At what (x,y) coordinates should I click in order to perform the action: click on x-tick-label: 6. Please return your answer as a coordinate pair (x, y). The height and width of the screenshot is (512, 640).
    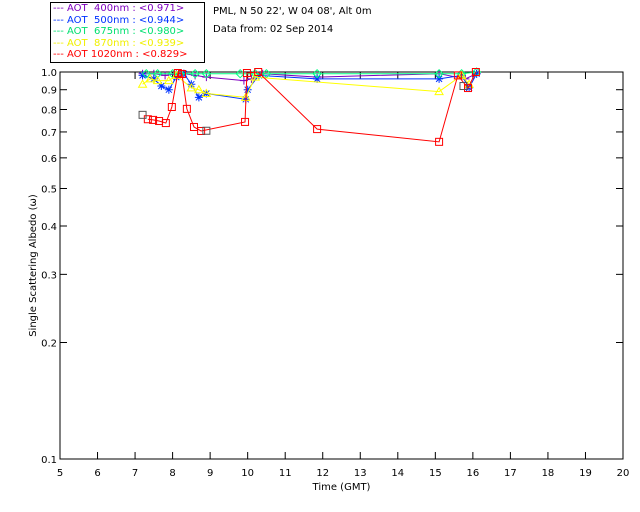
    Looking at the image, I should click on (97, 473).